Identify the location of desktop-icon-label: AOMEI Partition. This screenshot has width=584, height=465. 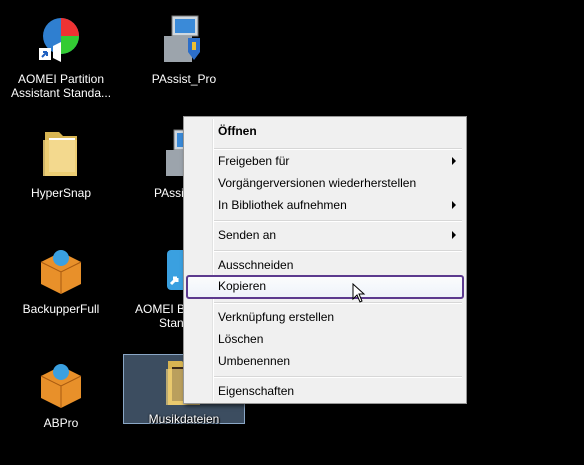
(61, 79).